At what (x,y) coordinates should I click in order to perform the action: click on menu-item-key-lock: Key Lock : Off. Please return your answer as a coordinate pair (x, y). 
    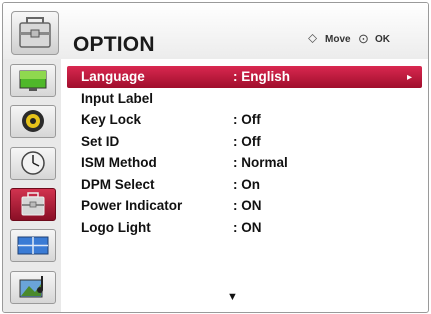
    Looking at the image, I should click on (244, 120).